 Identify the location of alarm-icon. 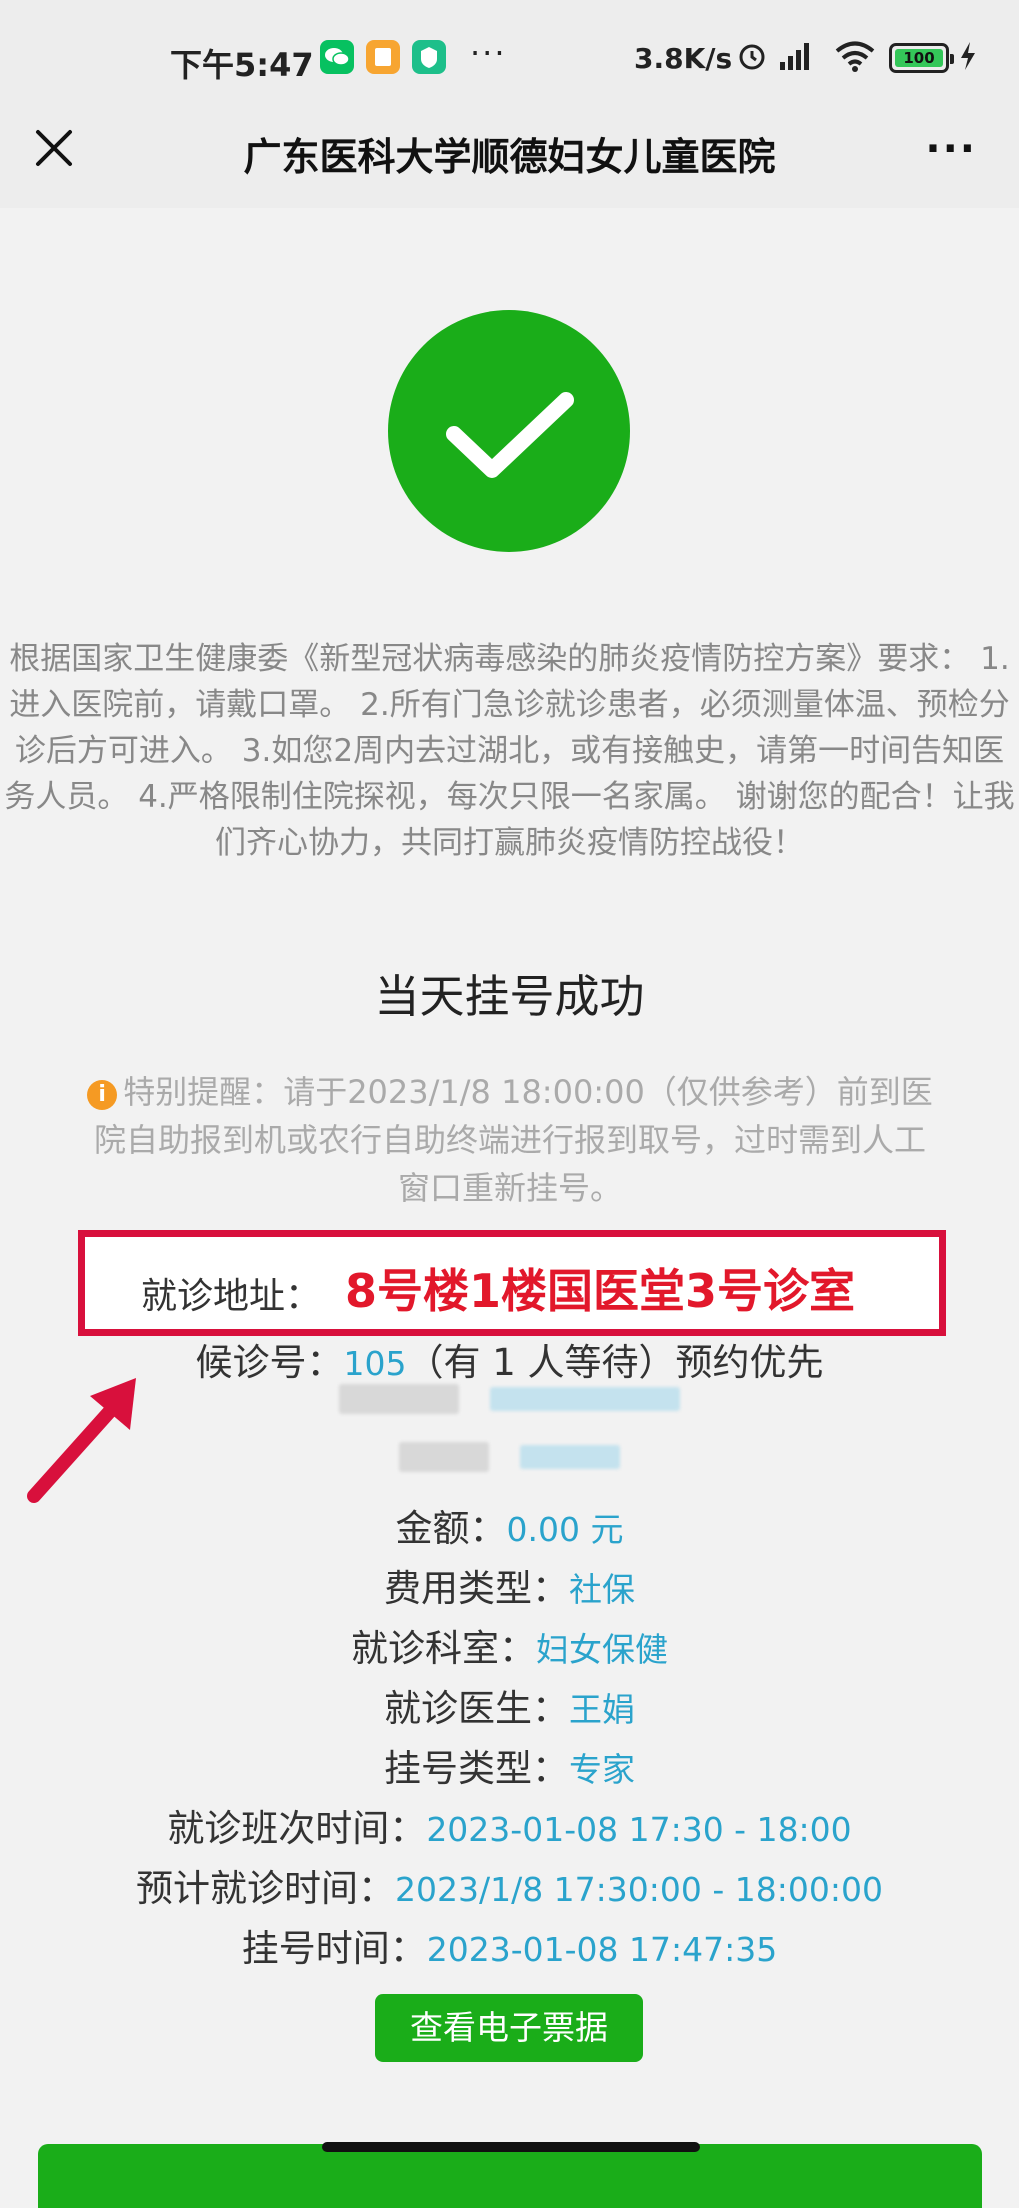
(752, 60).